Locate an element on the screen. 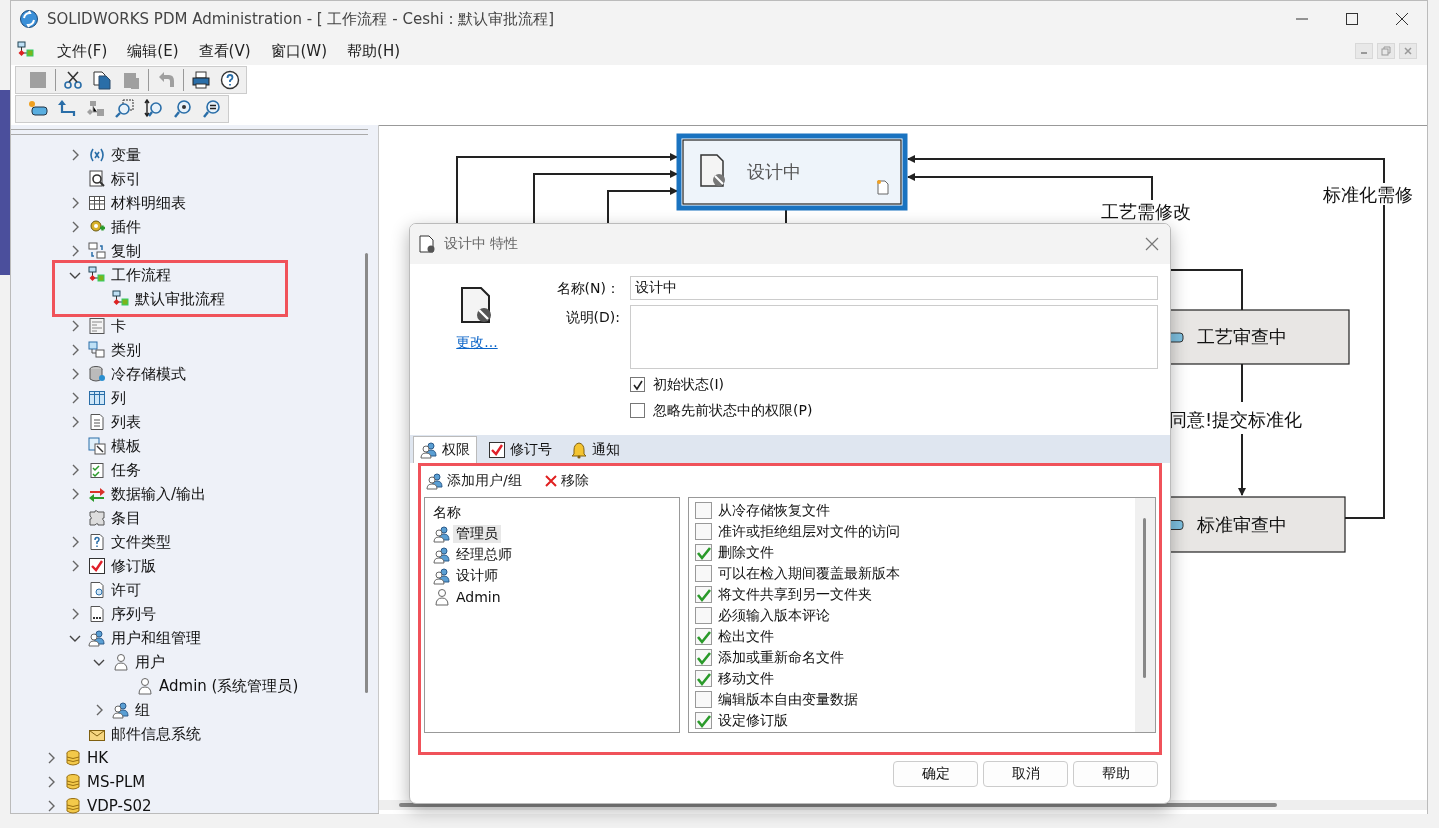  add-user-button: 添加用户/组 is located at coordinates (474, 481).